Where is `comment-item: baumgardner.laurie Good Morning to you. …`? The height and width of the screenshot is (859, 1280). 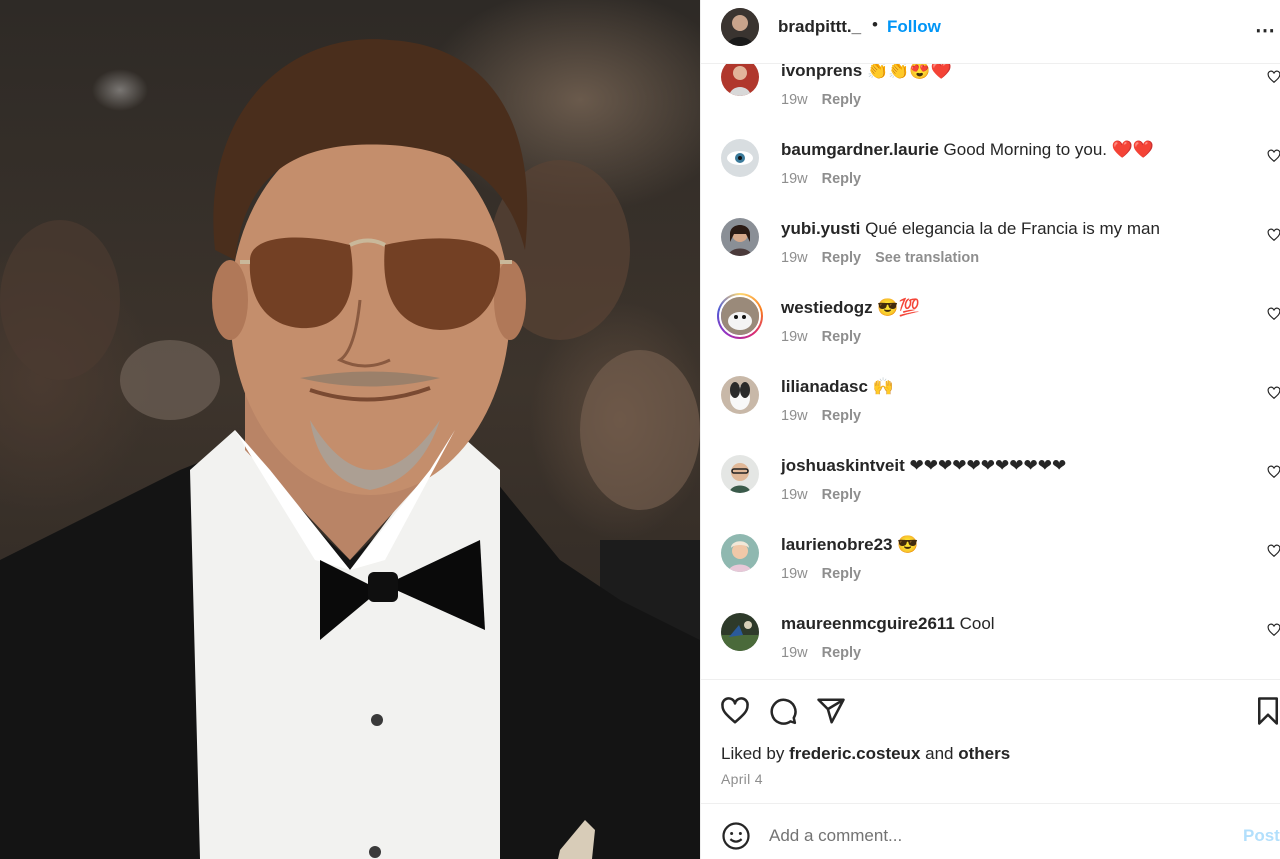 comment-item: baumgardner.laurie Good Morning to you. … is located at coordinates (990, 180).